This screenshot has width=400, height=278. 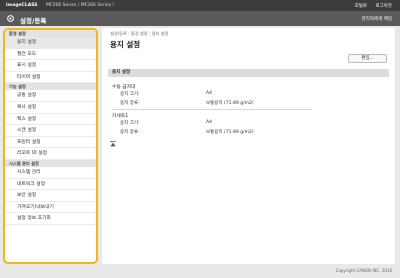 What do you see at coordinates (50, 219) in the screenshot?
I see `sidebar-item-reset: 설정 정보 초기화` at bounding box center [50, 219].